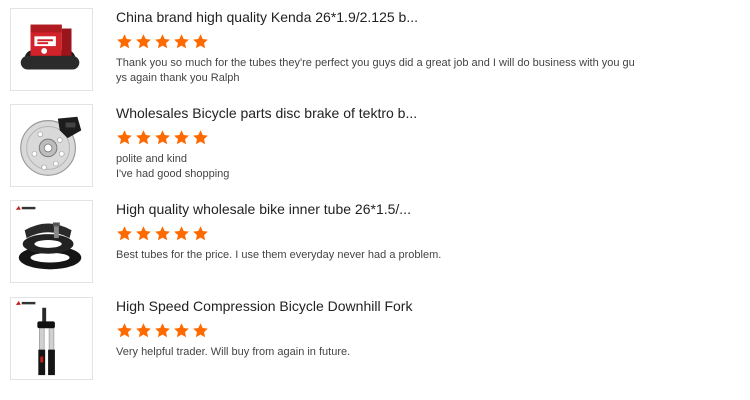 This screenshot has width=750, height=400. Describe the element at coordinates (151, 159) in the screenshot. I see `comment-line: polite and kind` at that location.